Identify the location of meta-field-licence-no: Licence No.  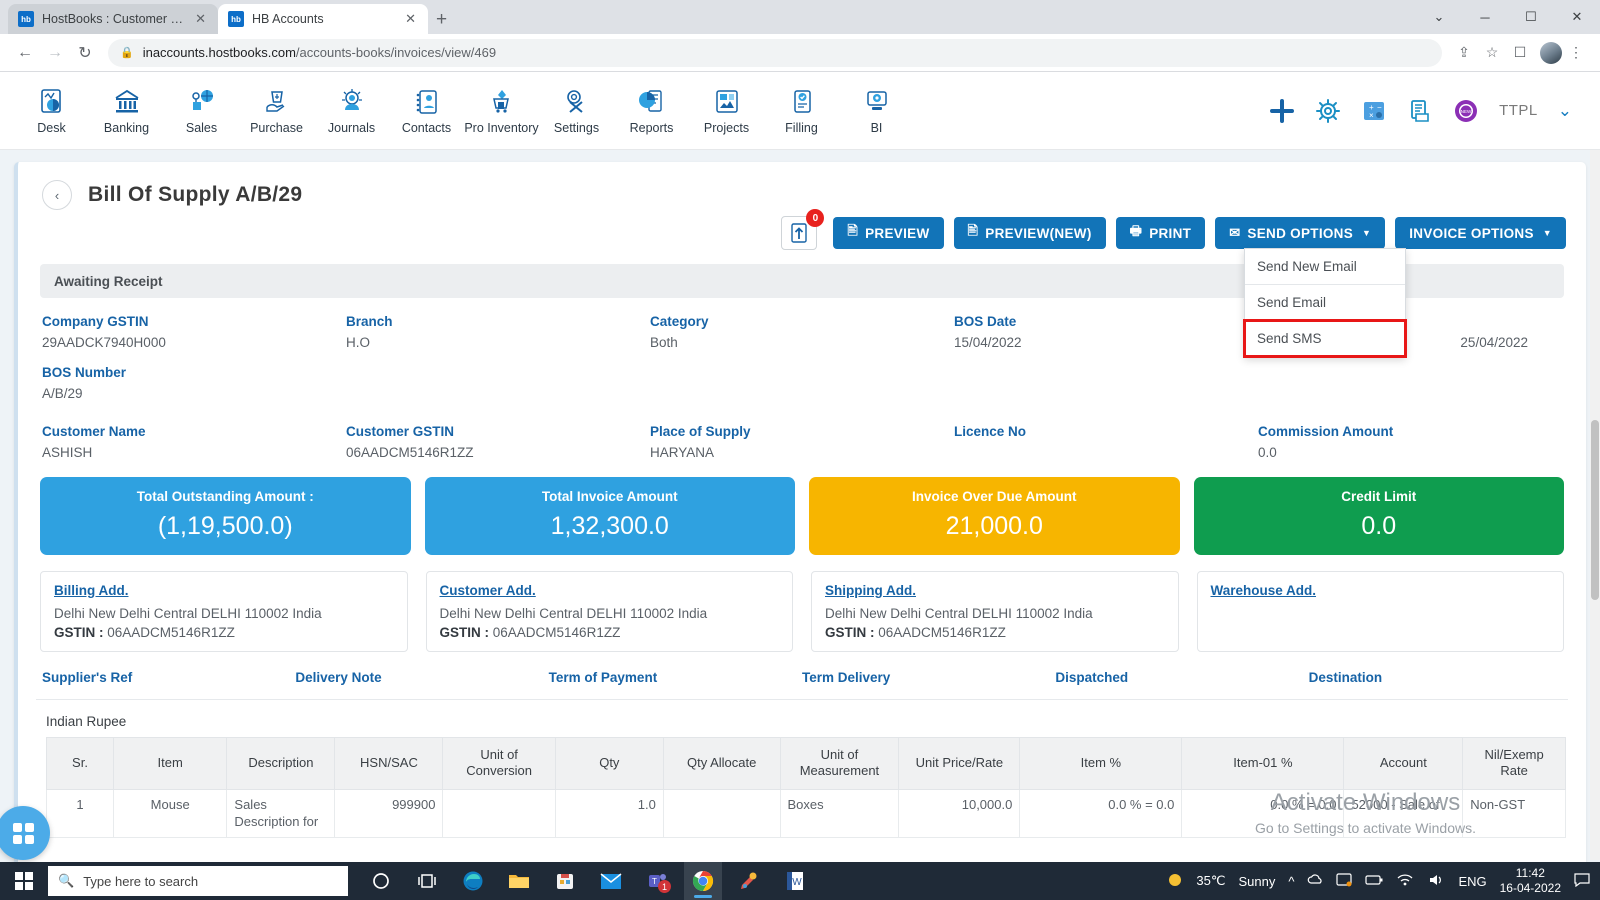
(1106, 442).